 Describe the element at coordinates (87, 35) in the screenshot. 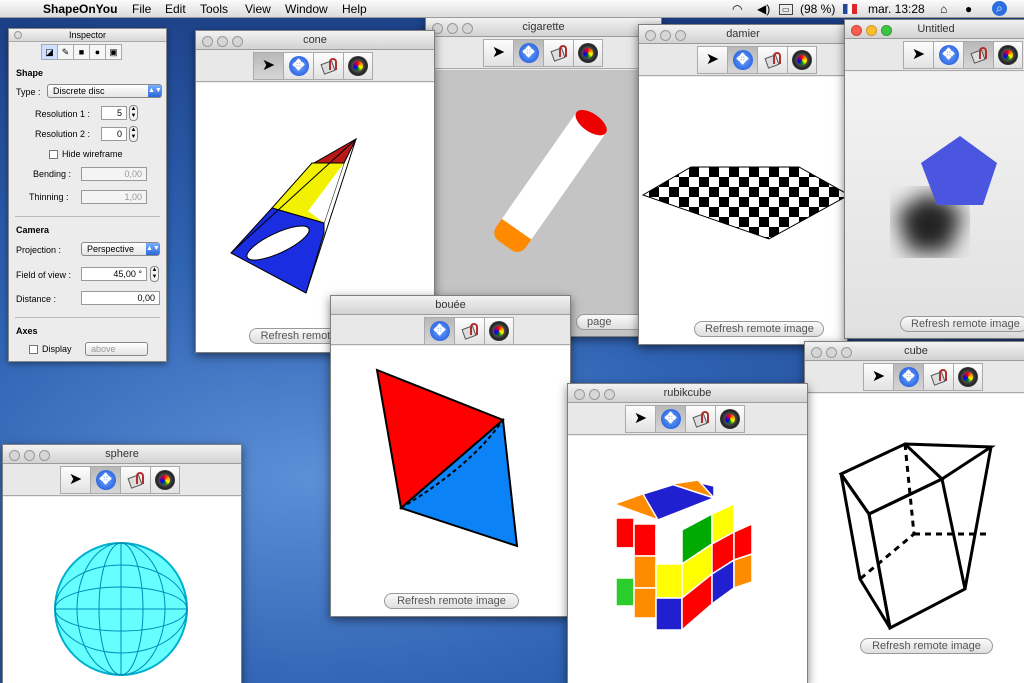

I see `inspector-titlebar: Inspector` at that location.